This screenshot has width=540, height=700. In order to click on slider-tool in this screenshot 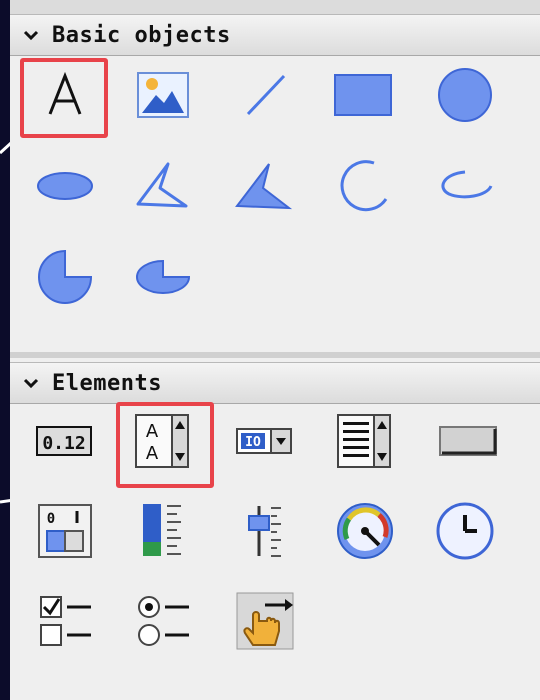, I will do `click(265, 531)`.